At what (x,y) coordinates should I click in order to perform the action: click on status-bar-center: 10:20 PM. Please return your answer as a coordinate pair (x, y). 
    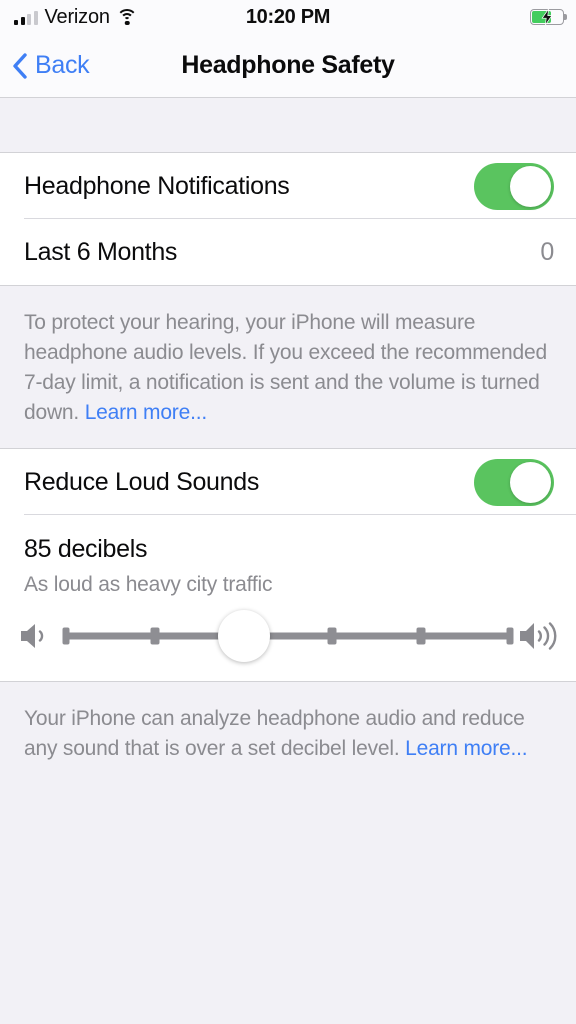
    Looking at the image, I should click on (288, 17).